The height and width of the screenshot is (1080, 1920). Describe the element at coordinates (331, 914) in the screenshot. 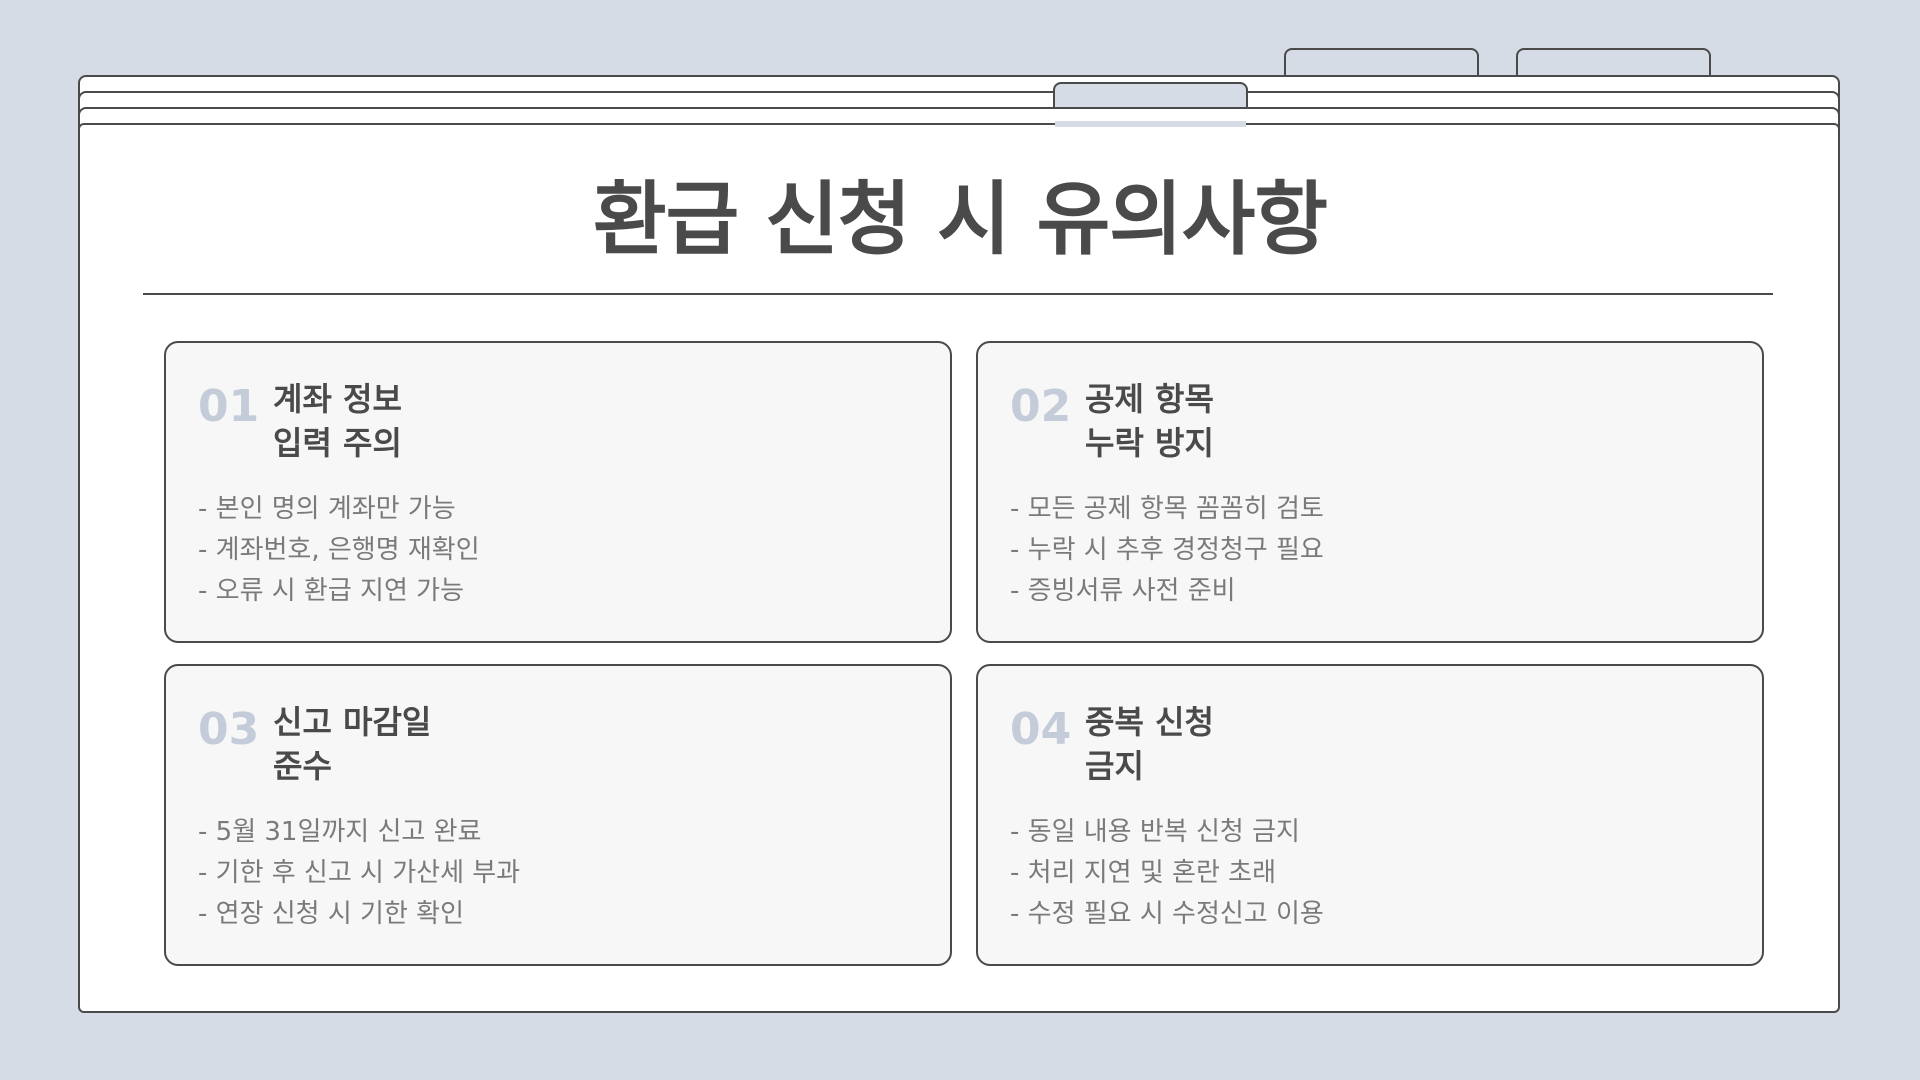

I see `list-item: - 연장 신청 시 기한 확인` at that location.